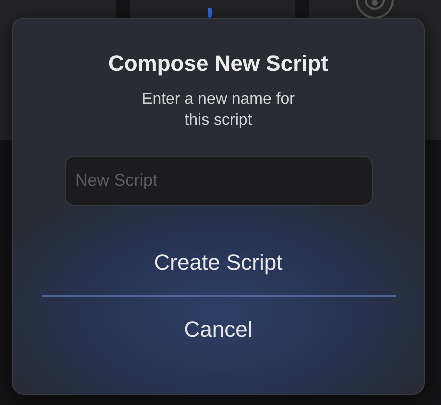 The image size is (441, 405). Describe the element at coordinates (218, 64) in the screenshot. I see `dialog-title: Compose New Script` at that location.